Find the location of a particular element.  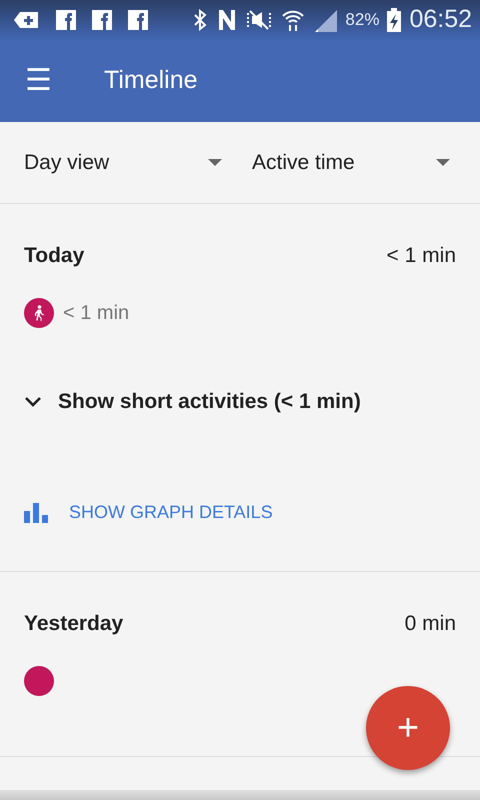

day-total: < 1 min is located at coordinates (421, 256).